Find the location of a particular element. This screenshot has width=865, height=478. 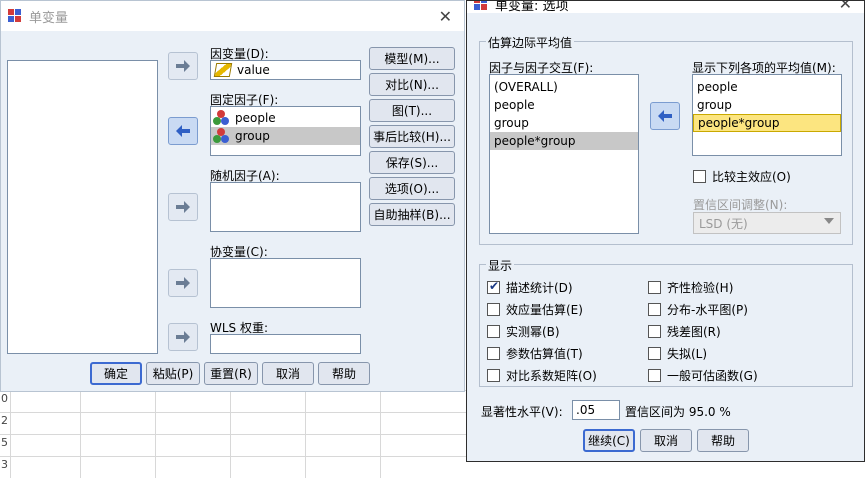

display-means-list: people group people*group is located at coordinates (767, 115).